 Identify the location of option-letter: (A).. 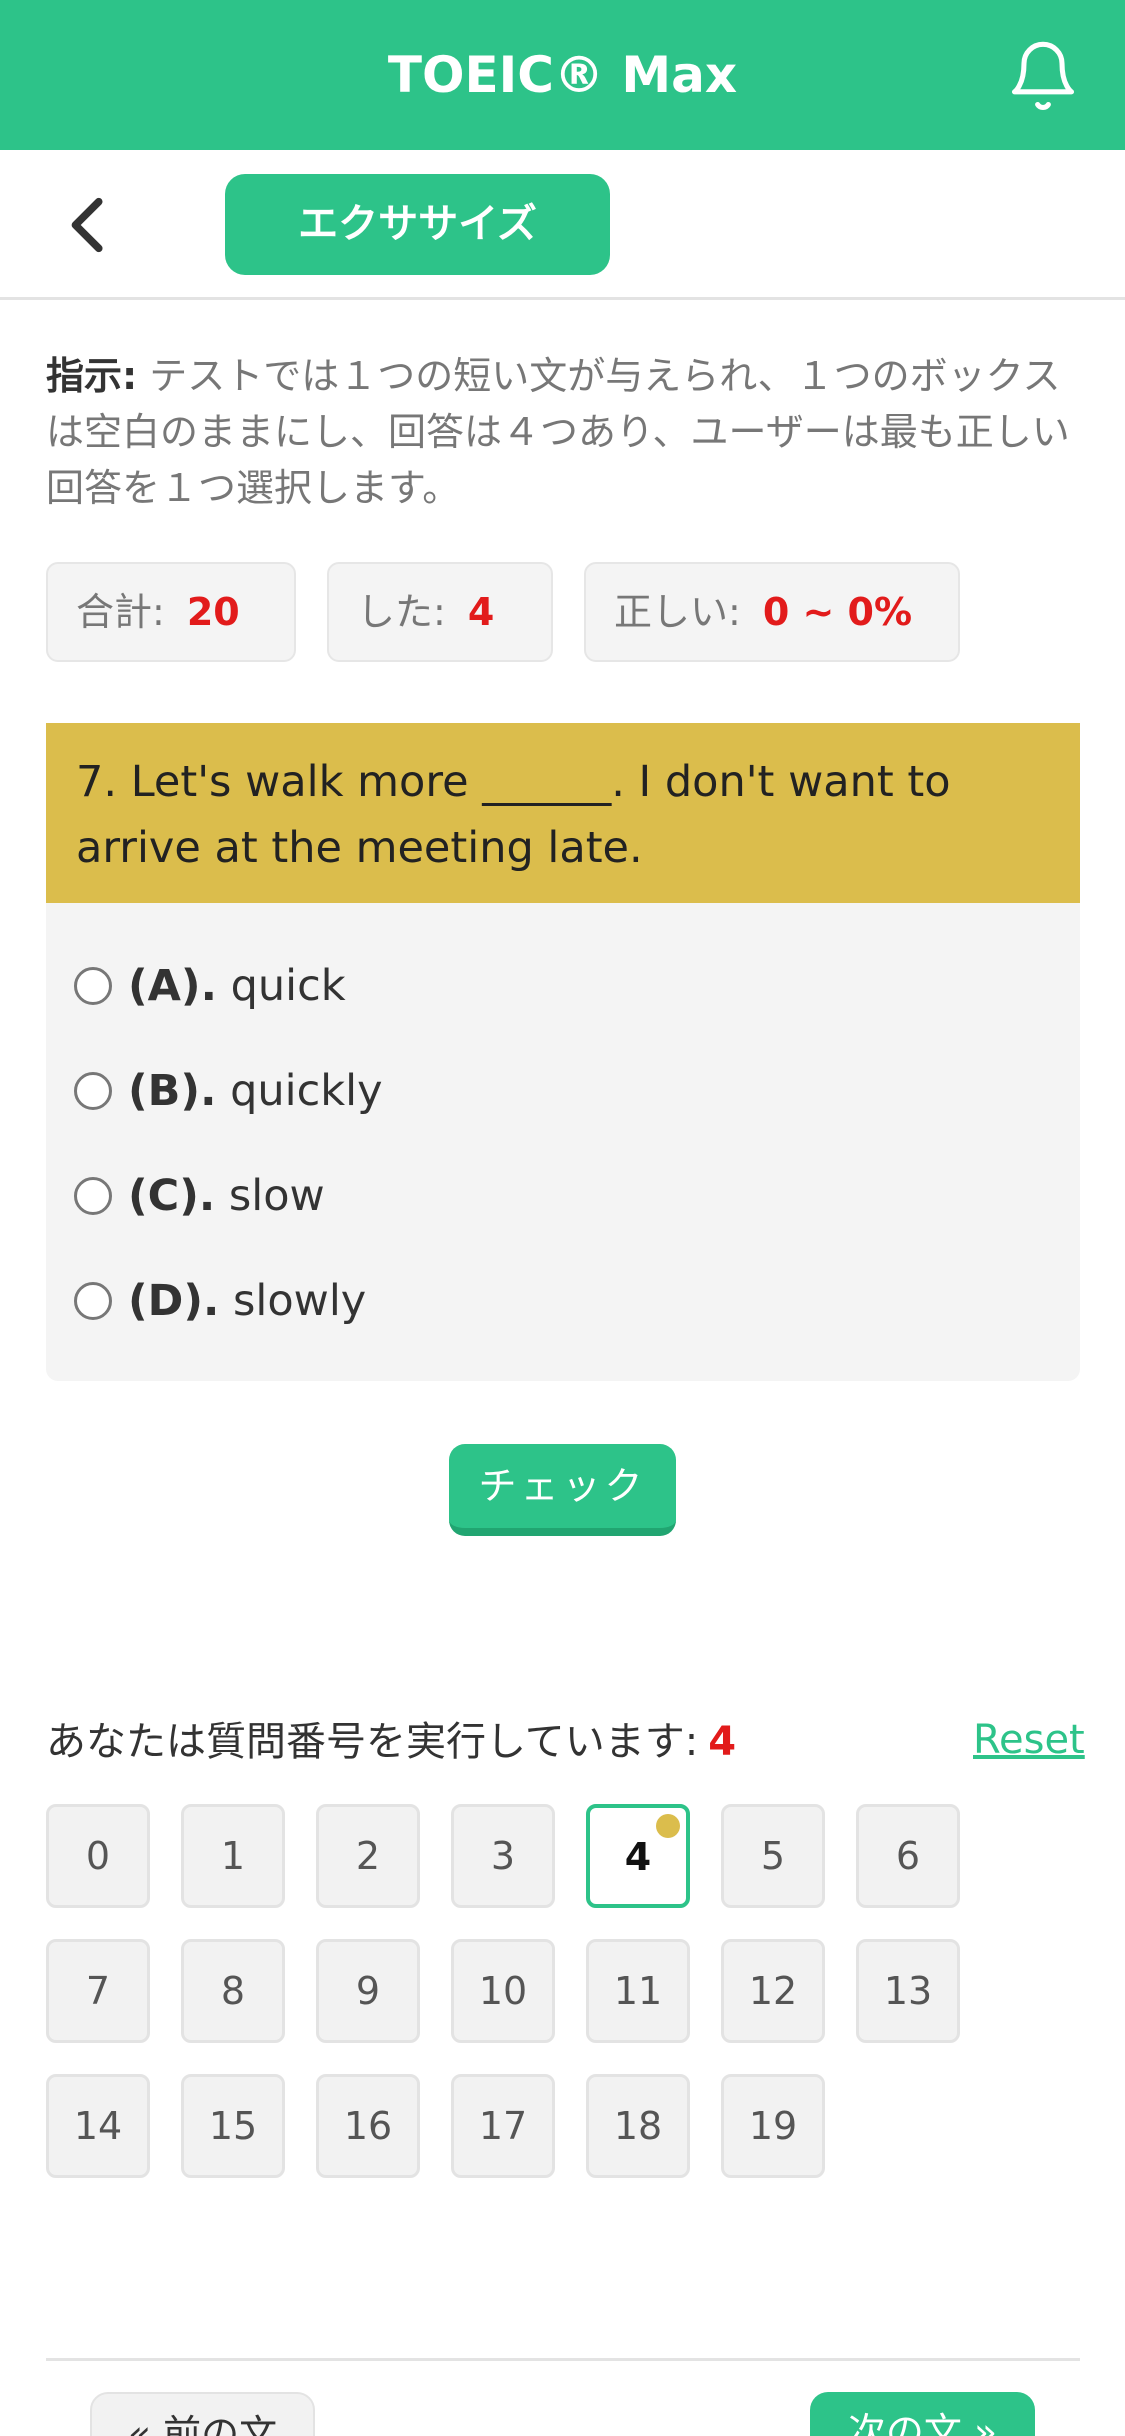
(172, 986).